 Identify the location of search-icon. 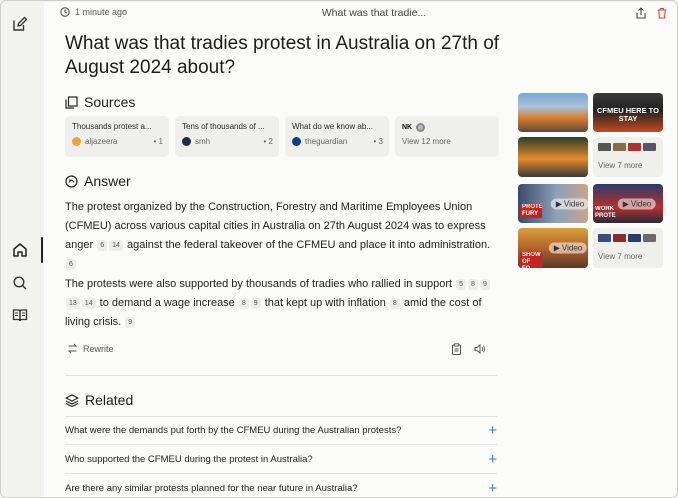
(20, 283).